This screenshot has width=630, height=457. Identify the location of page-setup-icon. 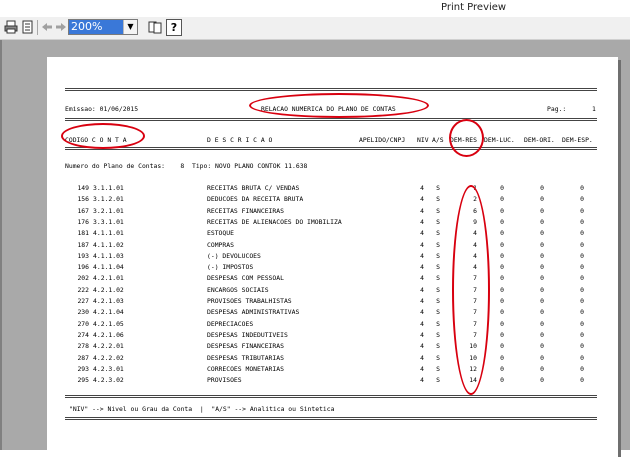
(28, 28).